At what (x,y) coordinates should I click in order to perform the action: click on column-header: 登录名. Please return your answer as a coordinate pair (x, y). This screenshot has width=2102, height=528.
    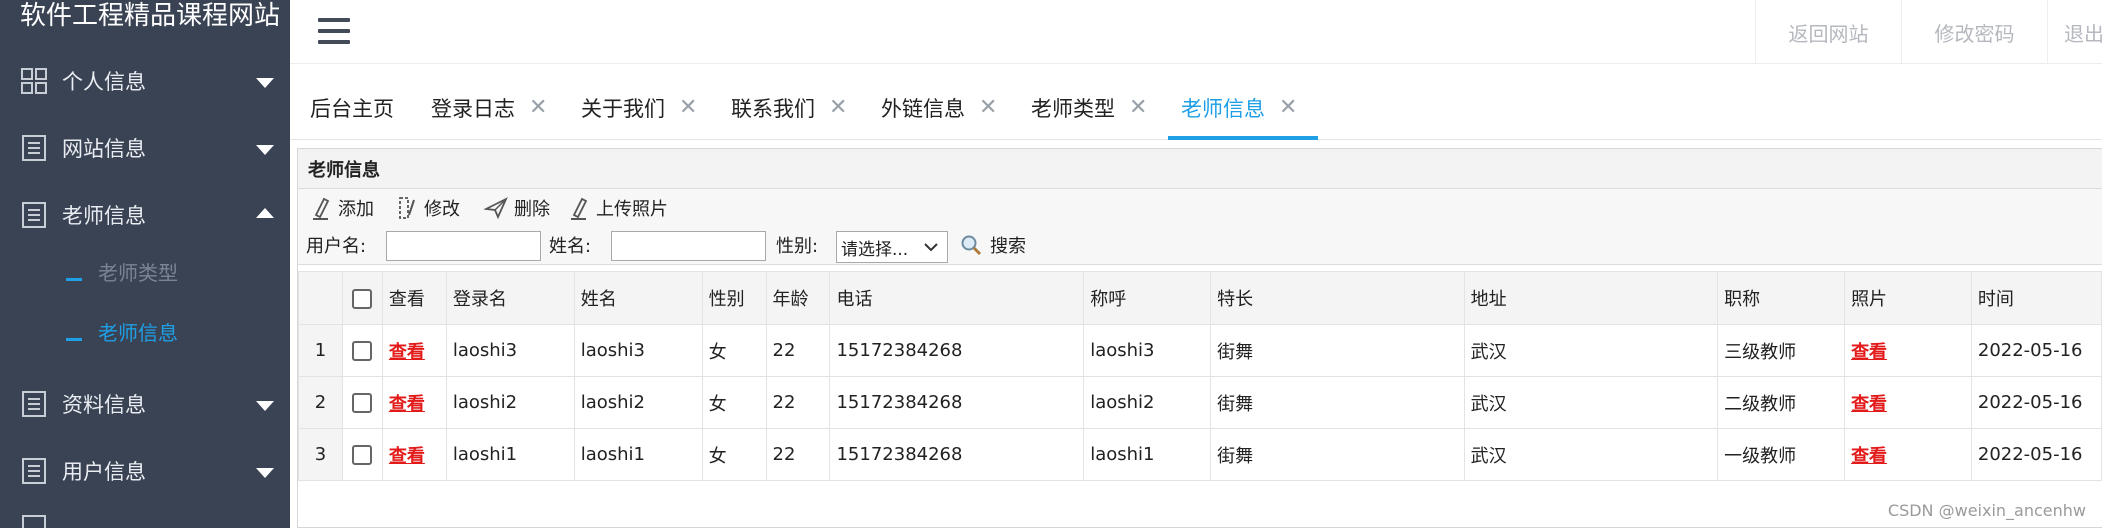
    Looking at the image, I should click on (510, 298).